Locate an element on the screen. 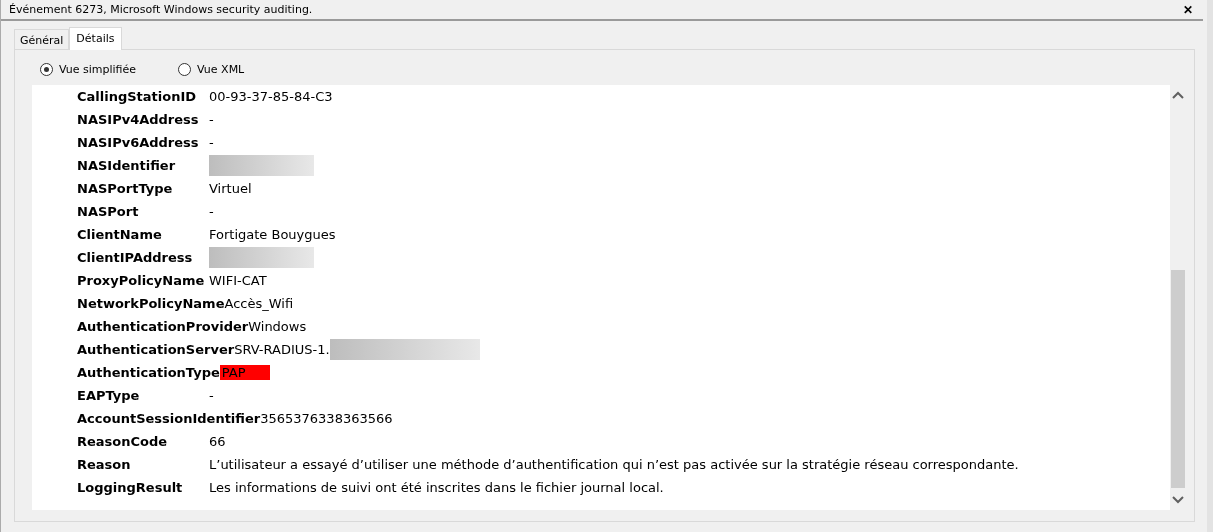 The image size is (1213, 532). field-value: SRV-RADIUS-1. is located at coordinates (282, 349).